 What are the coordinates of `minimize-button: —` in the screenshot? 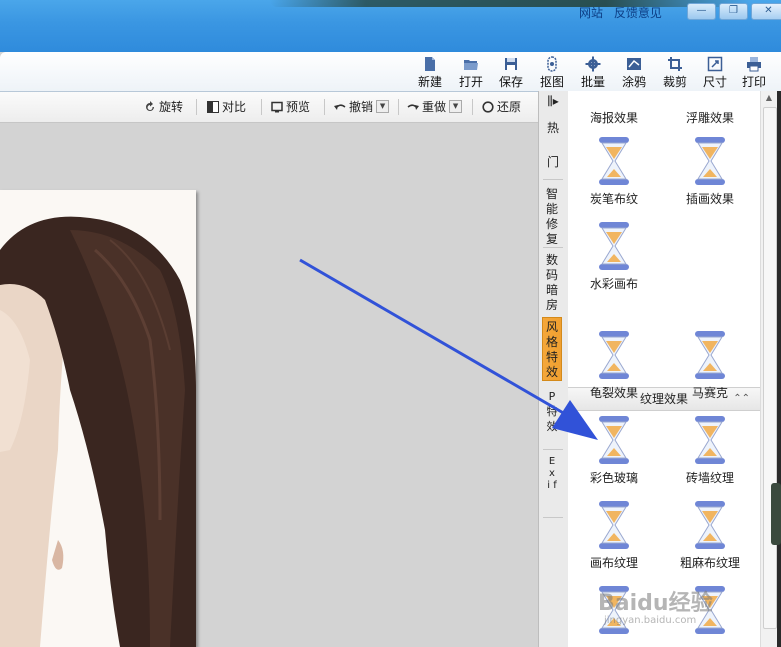 It's located at (701, 11).